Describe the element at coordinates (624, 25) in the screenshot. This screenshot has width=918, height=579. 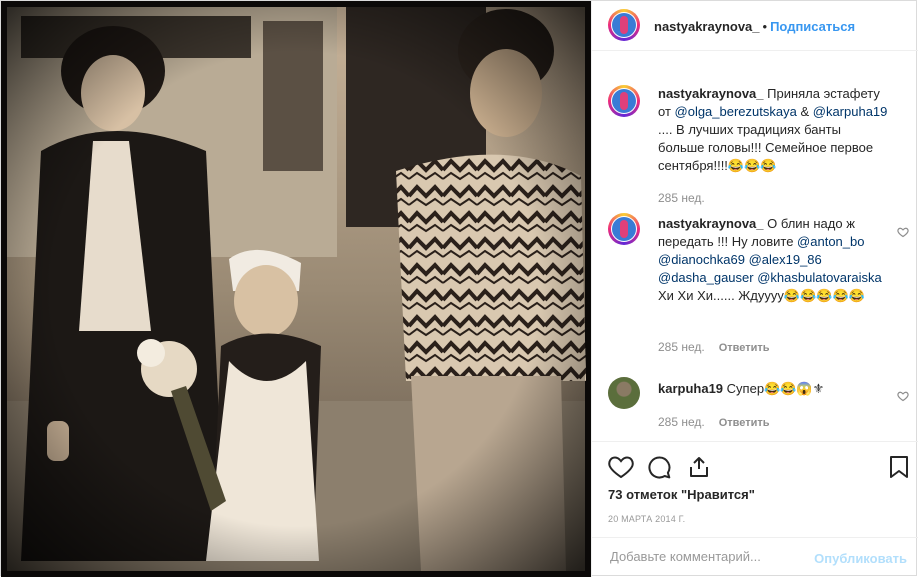
I see `author-avatar` at that location.